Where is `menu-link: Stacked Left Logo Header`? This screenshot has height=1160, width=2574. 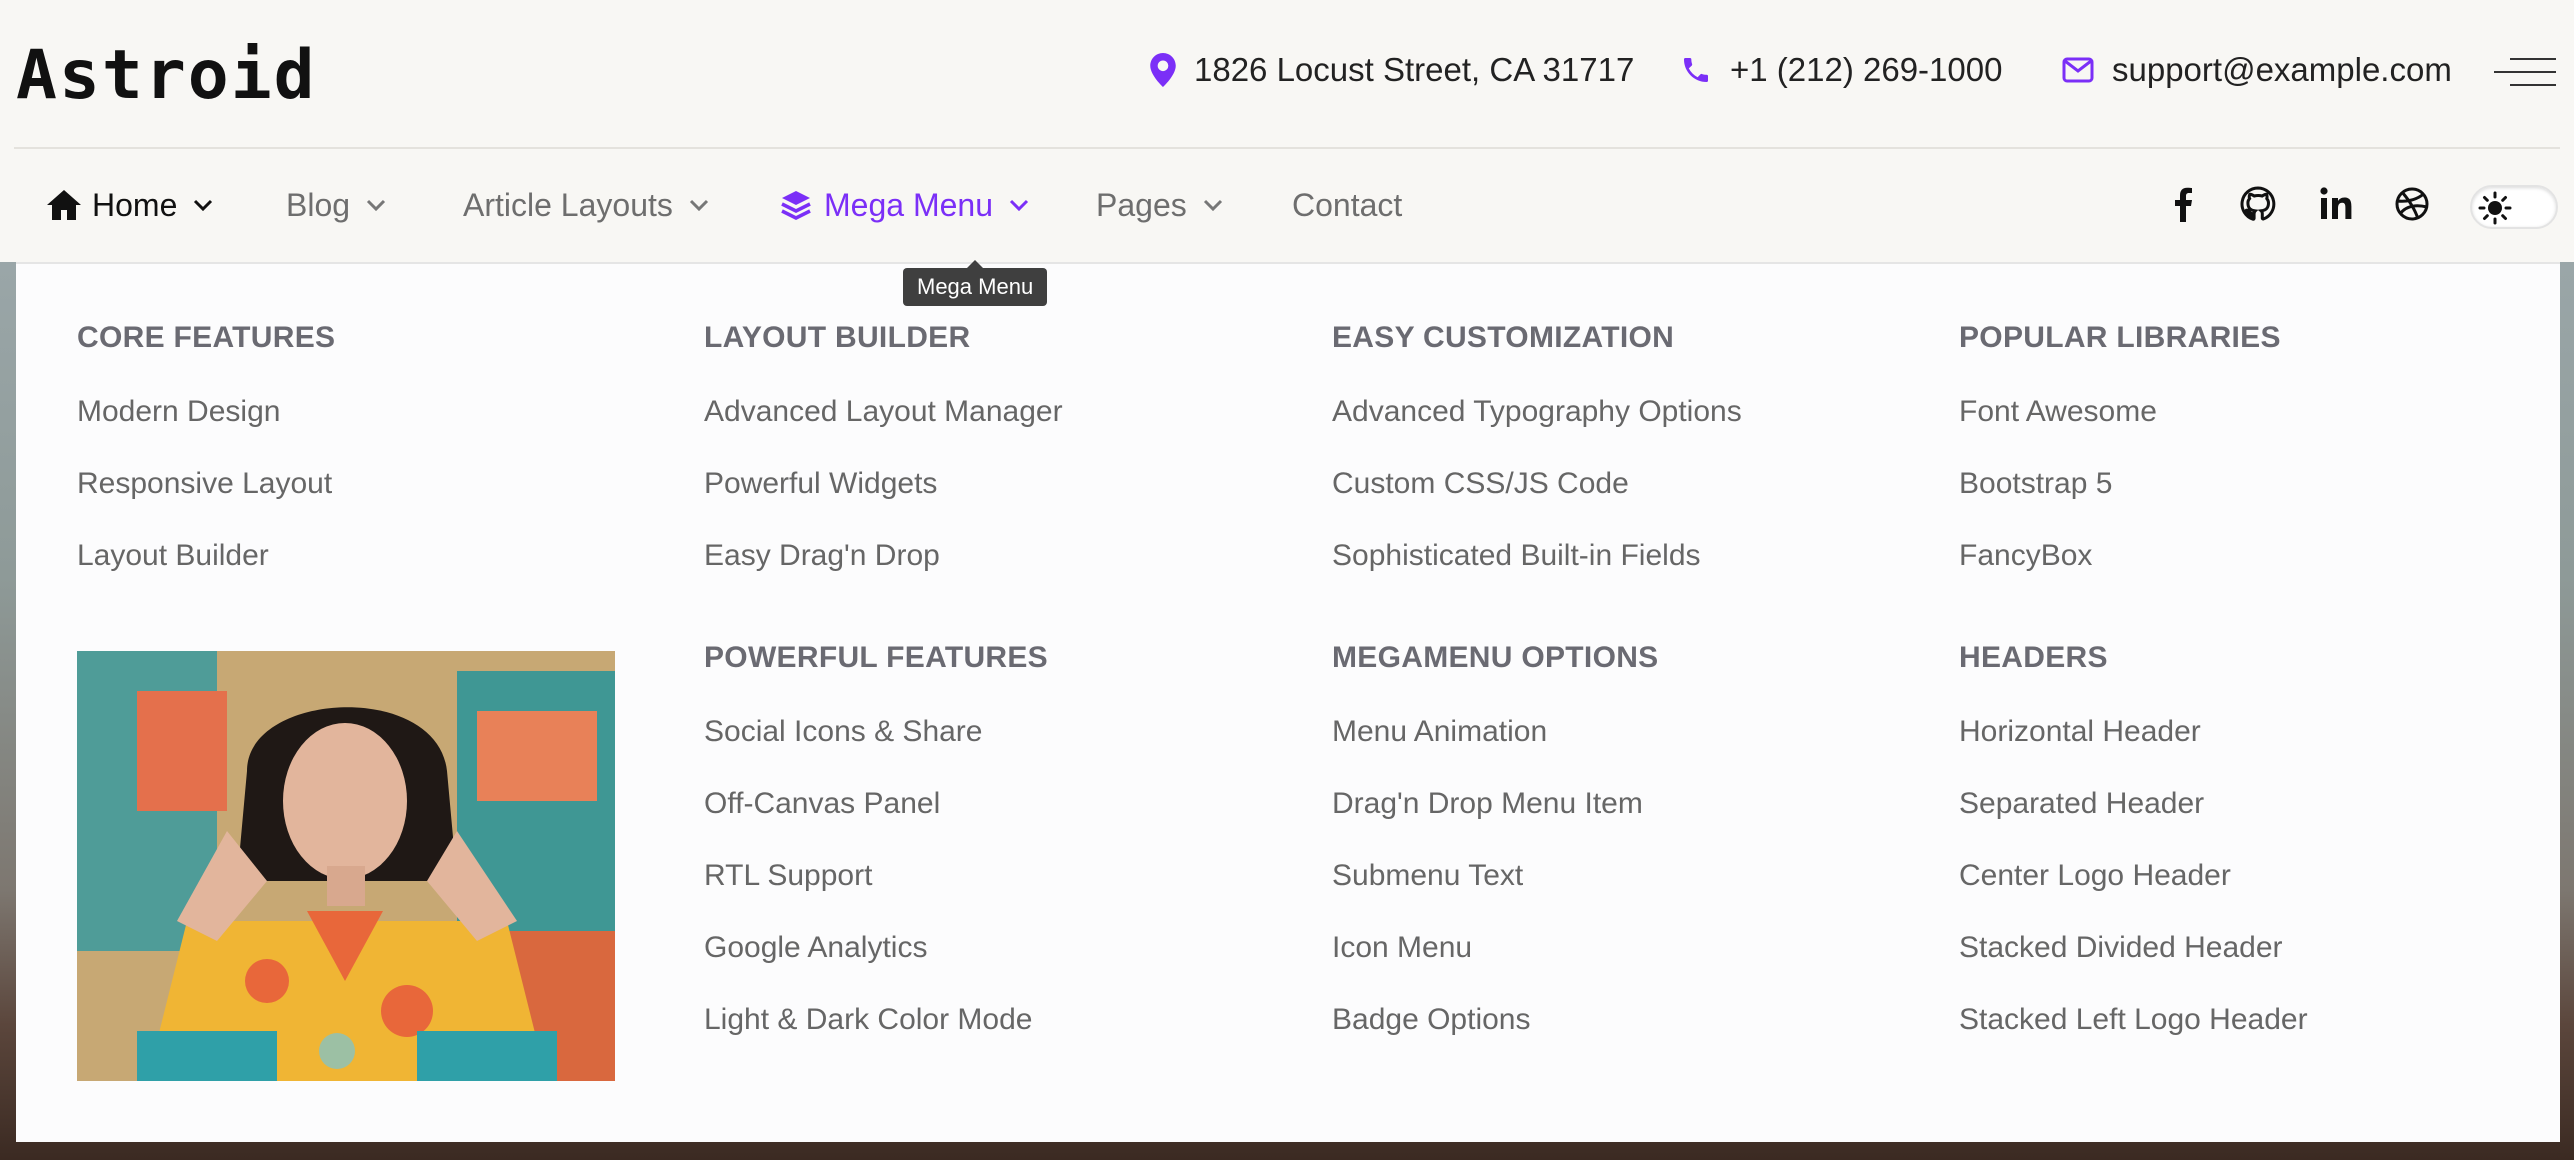 menu-link: Stacked Left Logo Header is located at coordinates (2133, 1020).